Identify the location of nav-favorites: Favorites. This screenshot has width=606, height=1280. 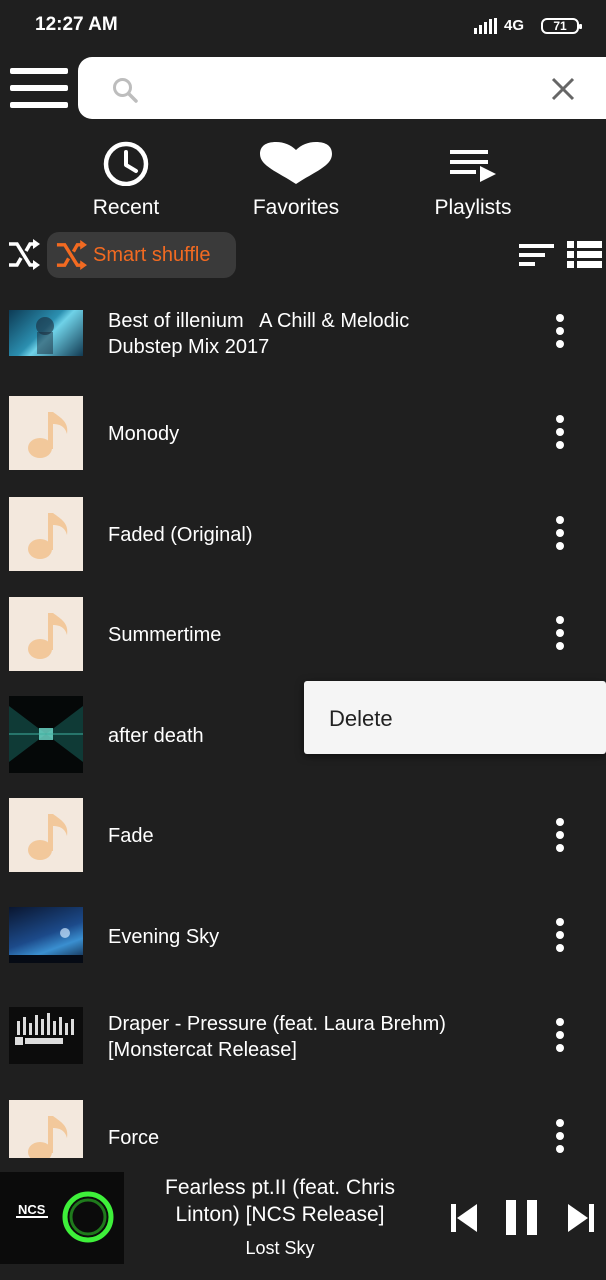
(296, 182).